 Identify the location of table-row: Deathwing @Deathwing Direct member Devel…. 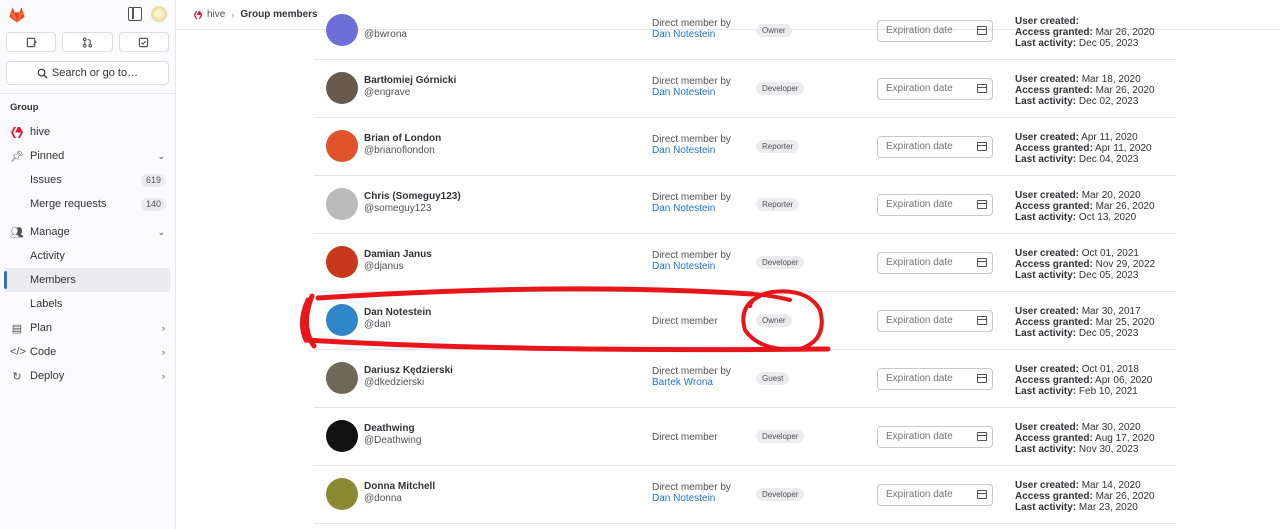
(745, 437).